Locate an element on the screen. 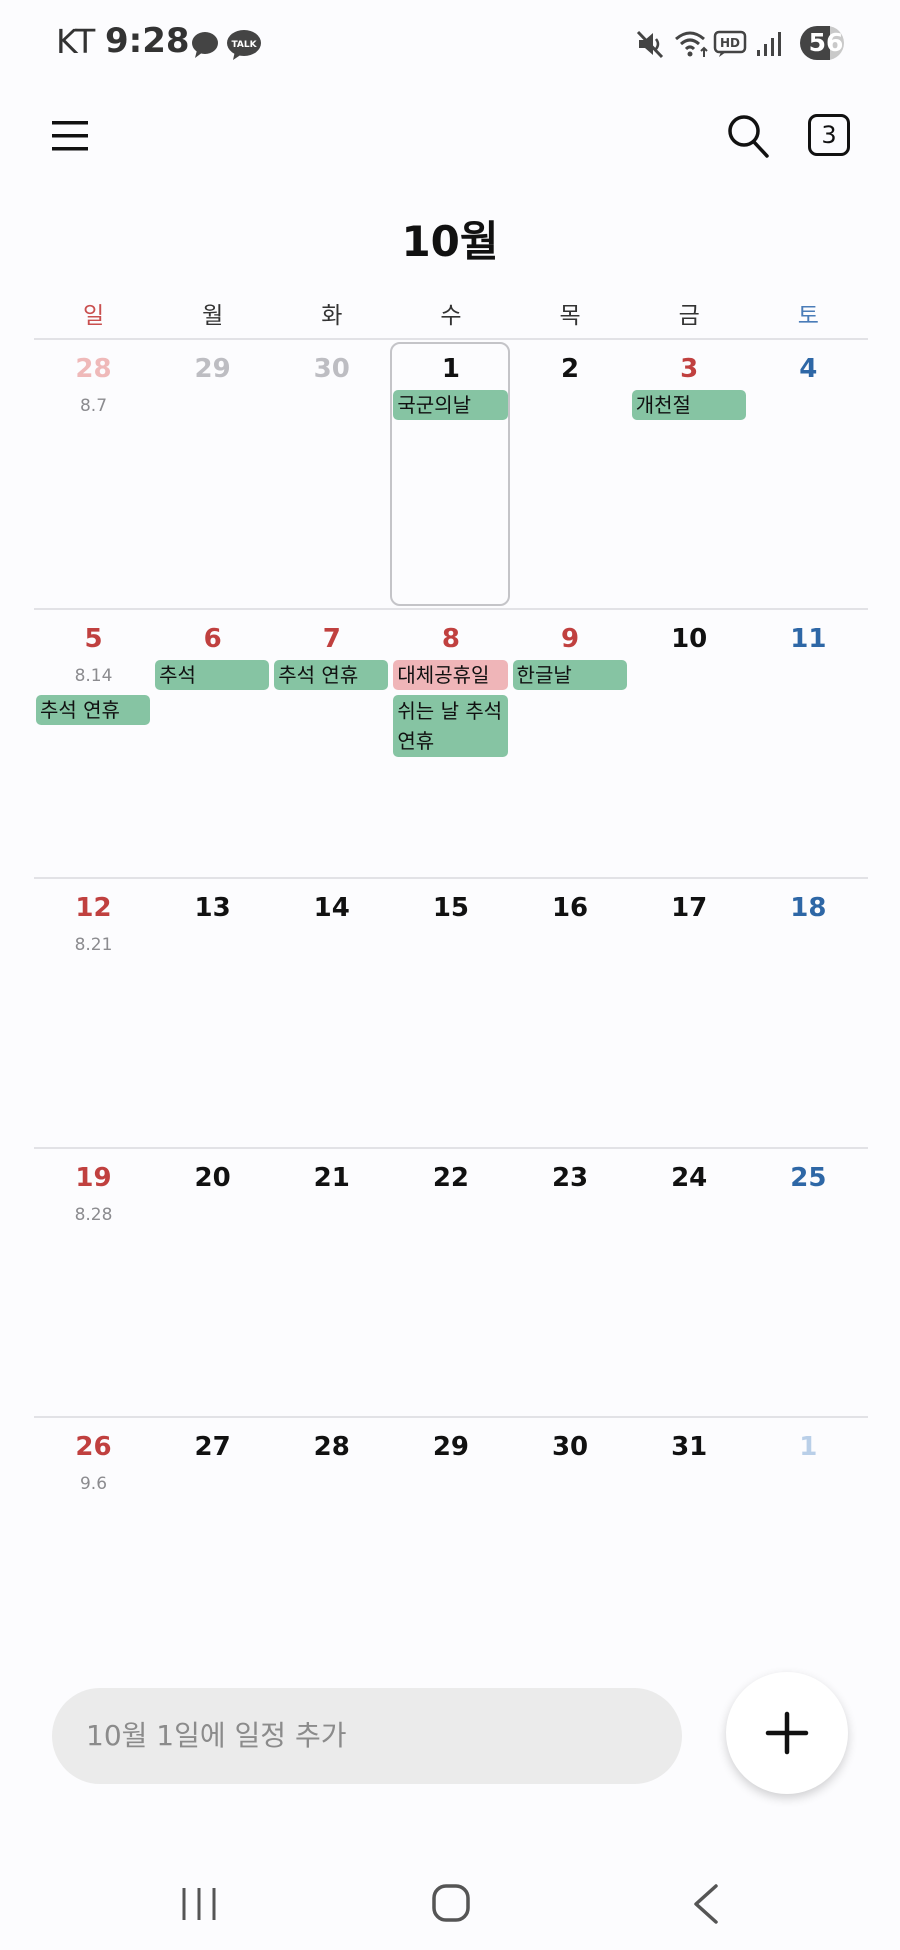 The height and width of the screenshot is (1950, 900). day-cell: 22 is located at coordinates (450, 1283).